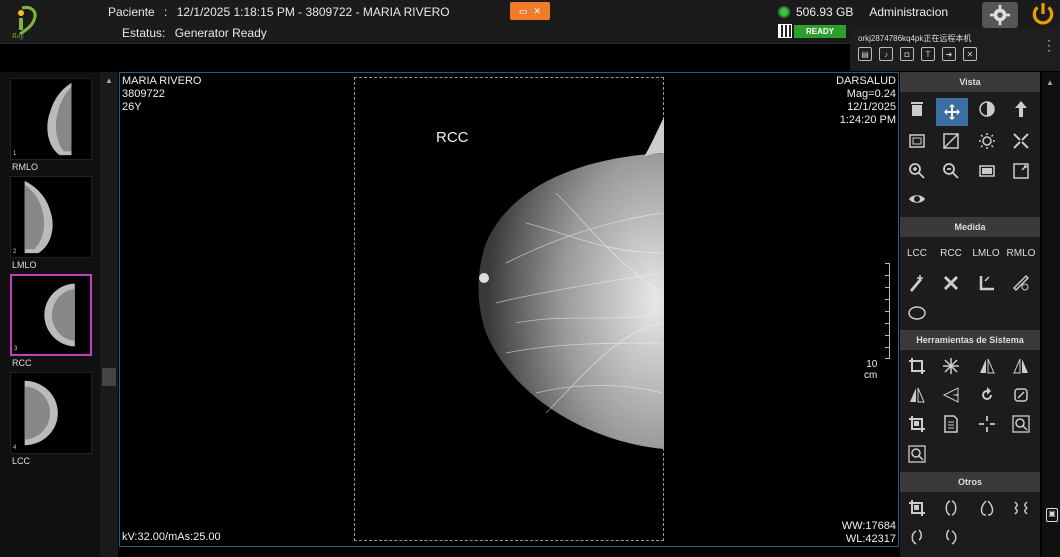 This screenshot has height=557, width=1060. I want to click on pan-button, so click(952, 112).